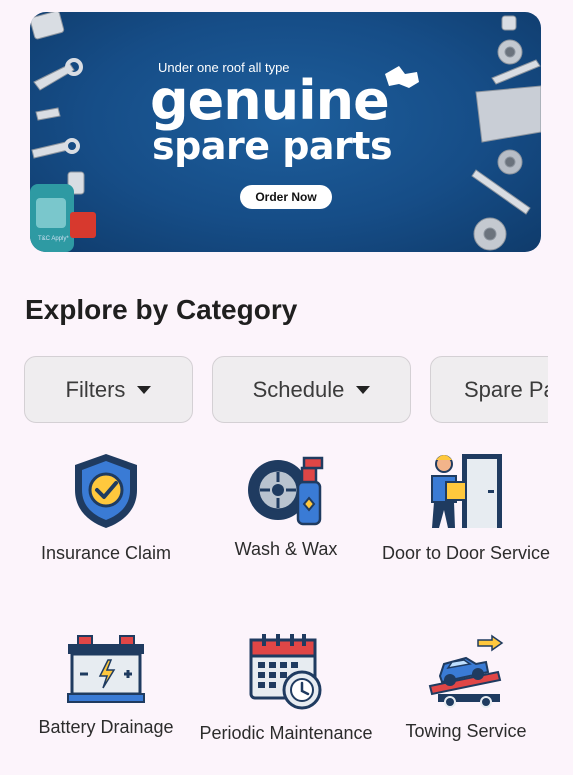 The width and height of the screenshot is (573, 775). Describe the element at coordinates (106, 553) in the screenshot. I see `category-label: Insurance Claim` at that location.